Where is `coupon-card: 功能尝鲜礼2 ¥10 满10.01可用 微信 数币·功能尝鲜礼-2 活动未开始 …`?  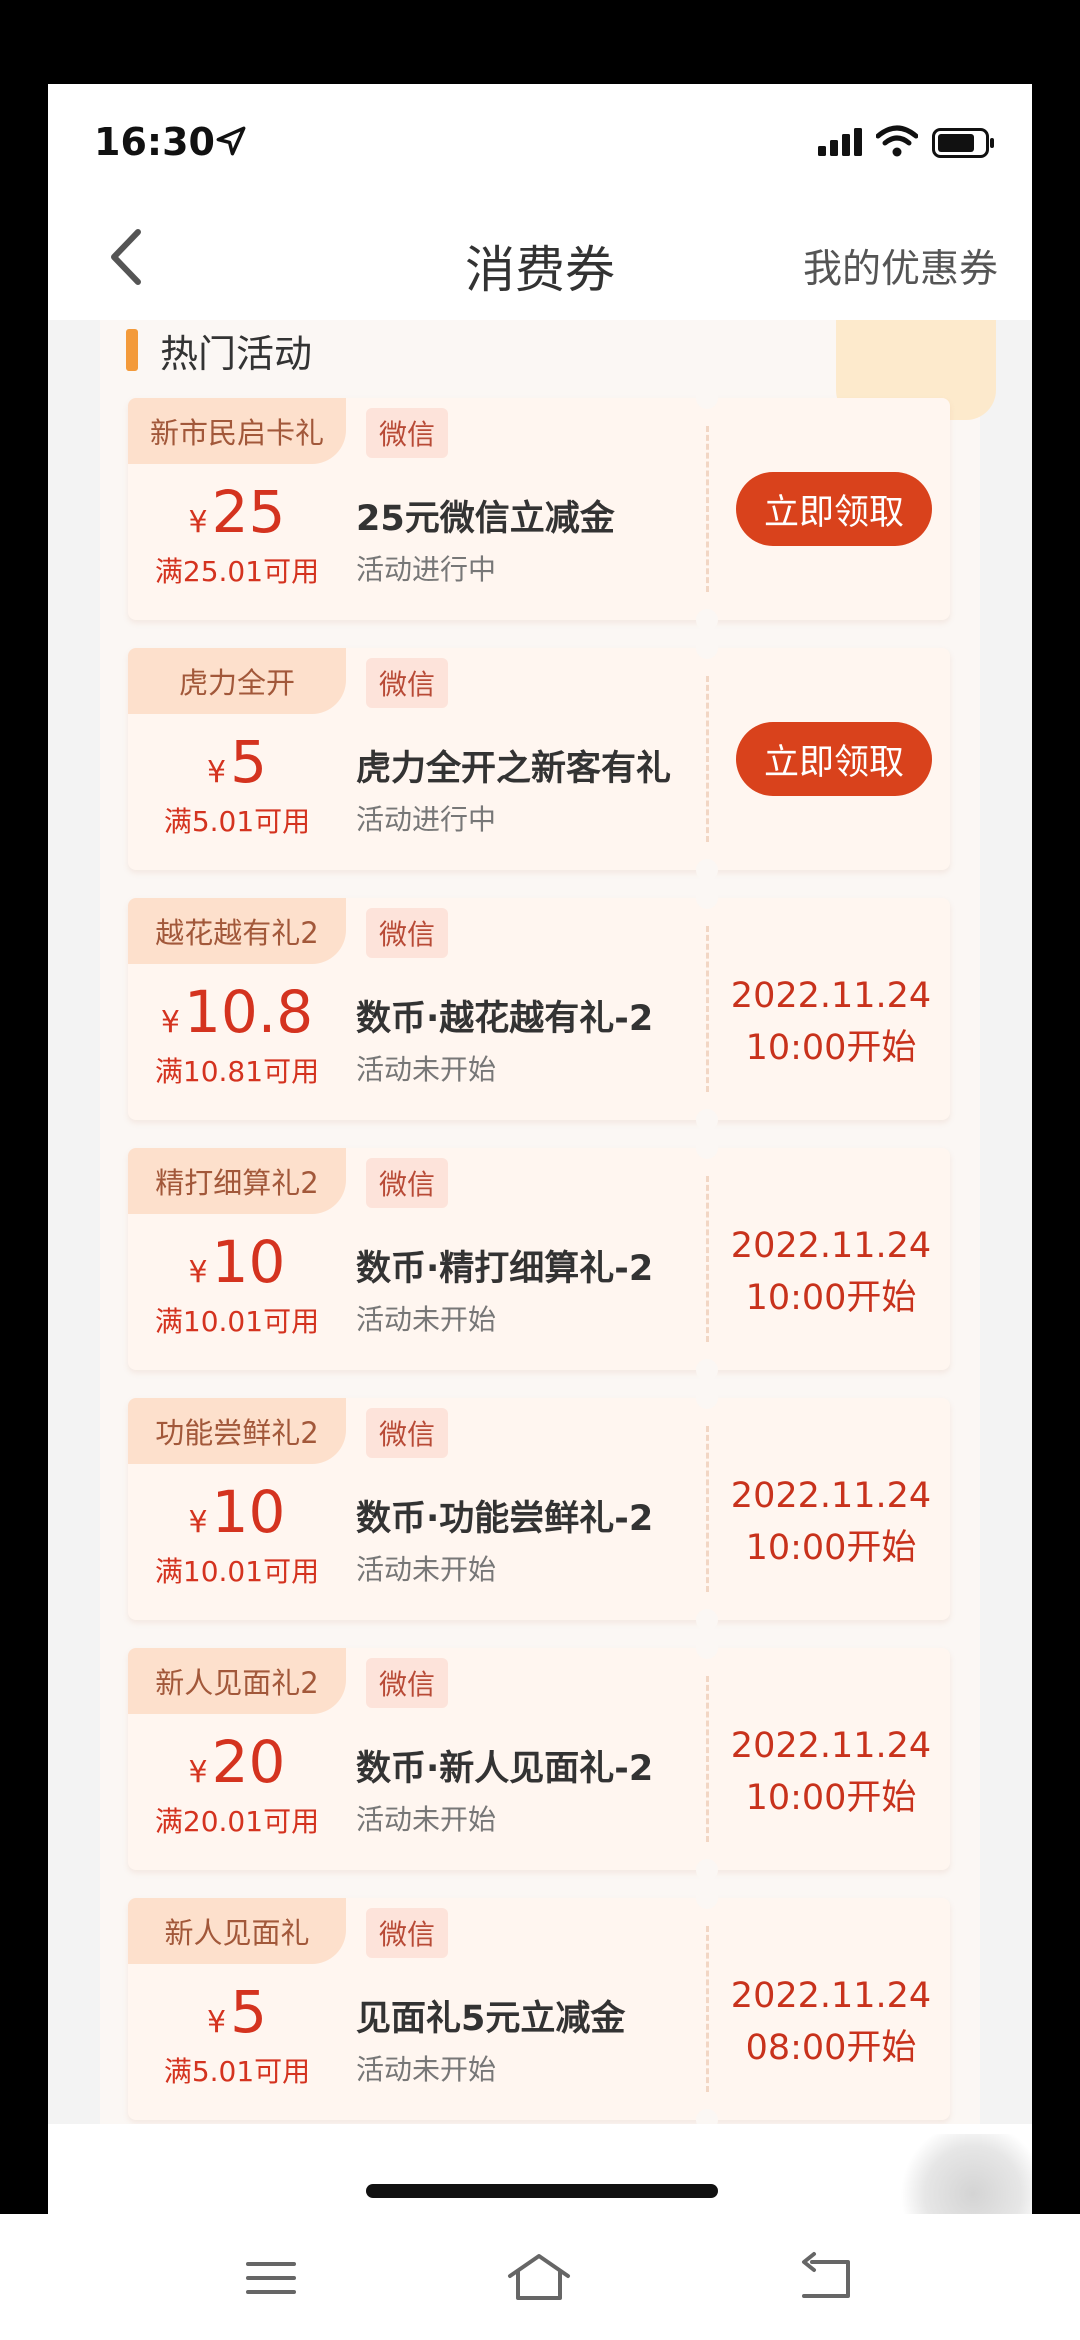 coupon-card: 功能尝鲜礼2 ¥10 满10.01可用 微信 数币·功能尝鲜礼-2 活动未开始 … is located at coordinates (539, 1509).